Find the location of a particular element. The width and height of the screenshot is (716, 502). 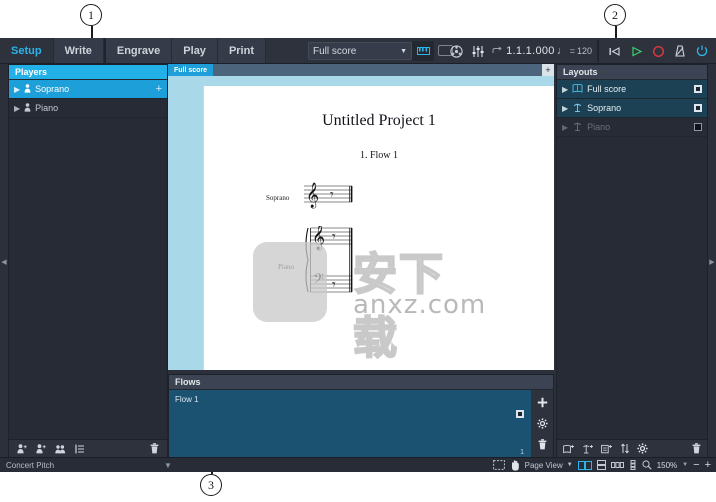

add-instrument-button: + is located at coordinates (159, 89).